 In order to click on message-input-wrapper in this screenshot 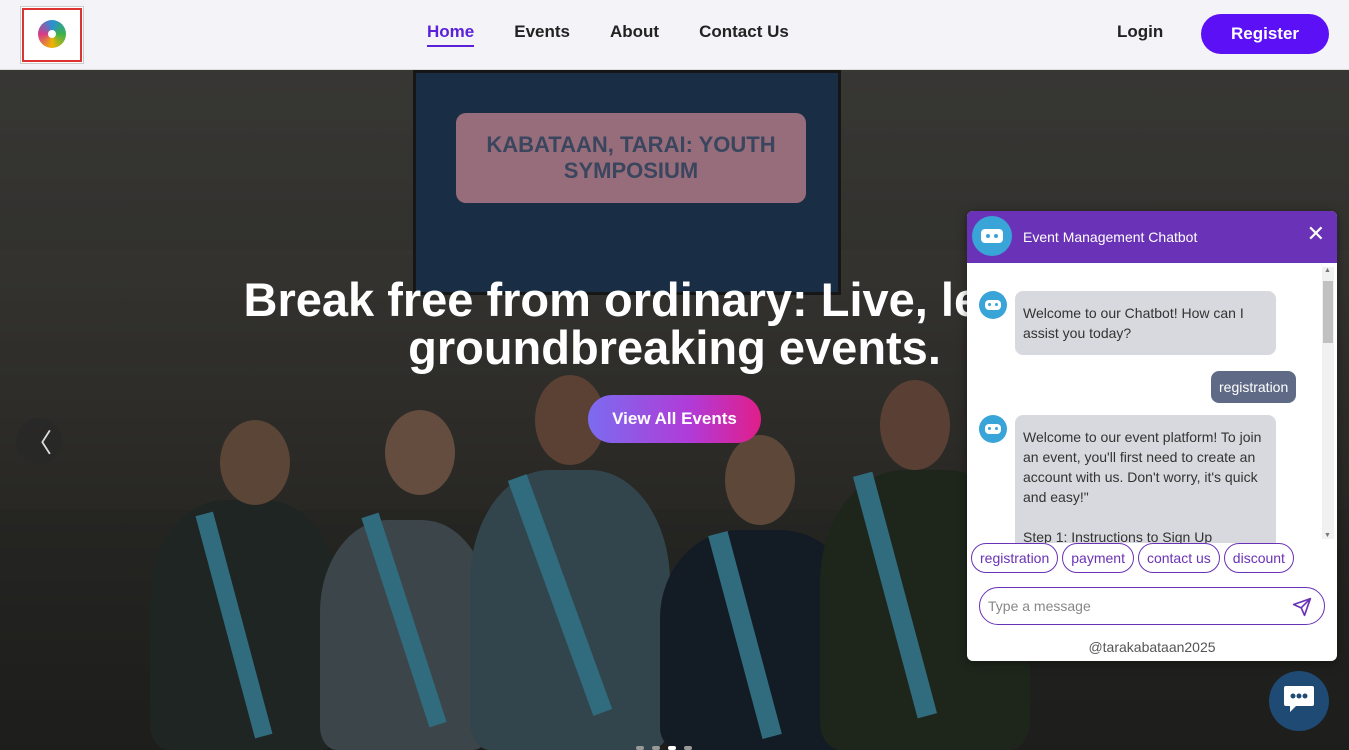, I will do `click(1152, 606)`.